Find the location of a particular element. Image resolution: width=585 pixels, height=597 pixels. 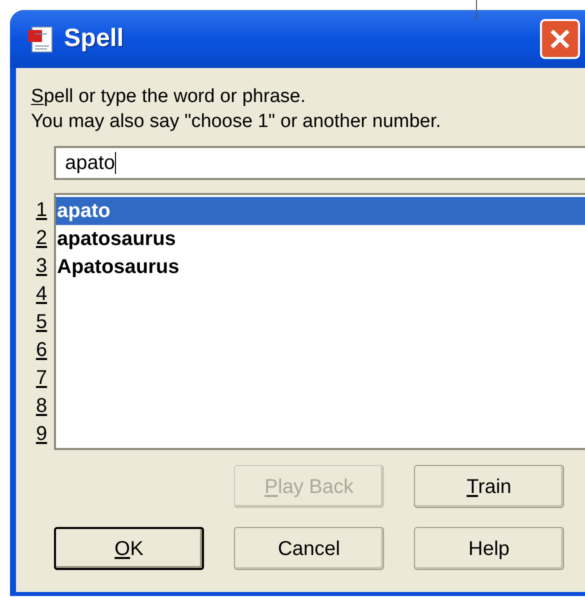

dialog-button: Cancel is located at coordinates (309, 548).